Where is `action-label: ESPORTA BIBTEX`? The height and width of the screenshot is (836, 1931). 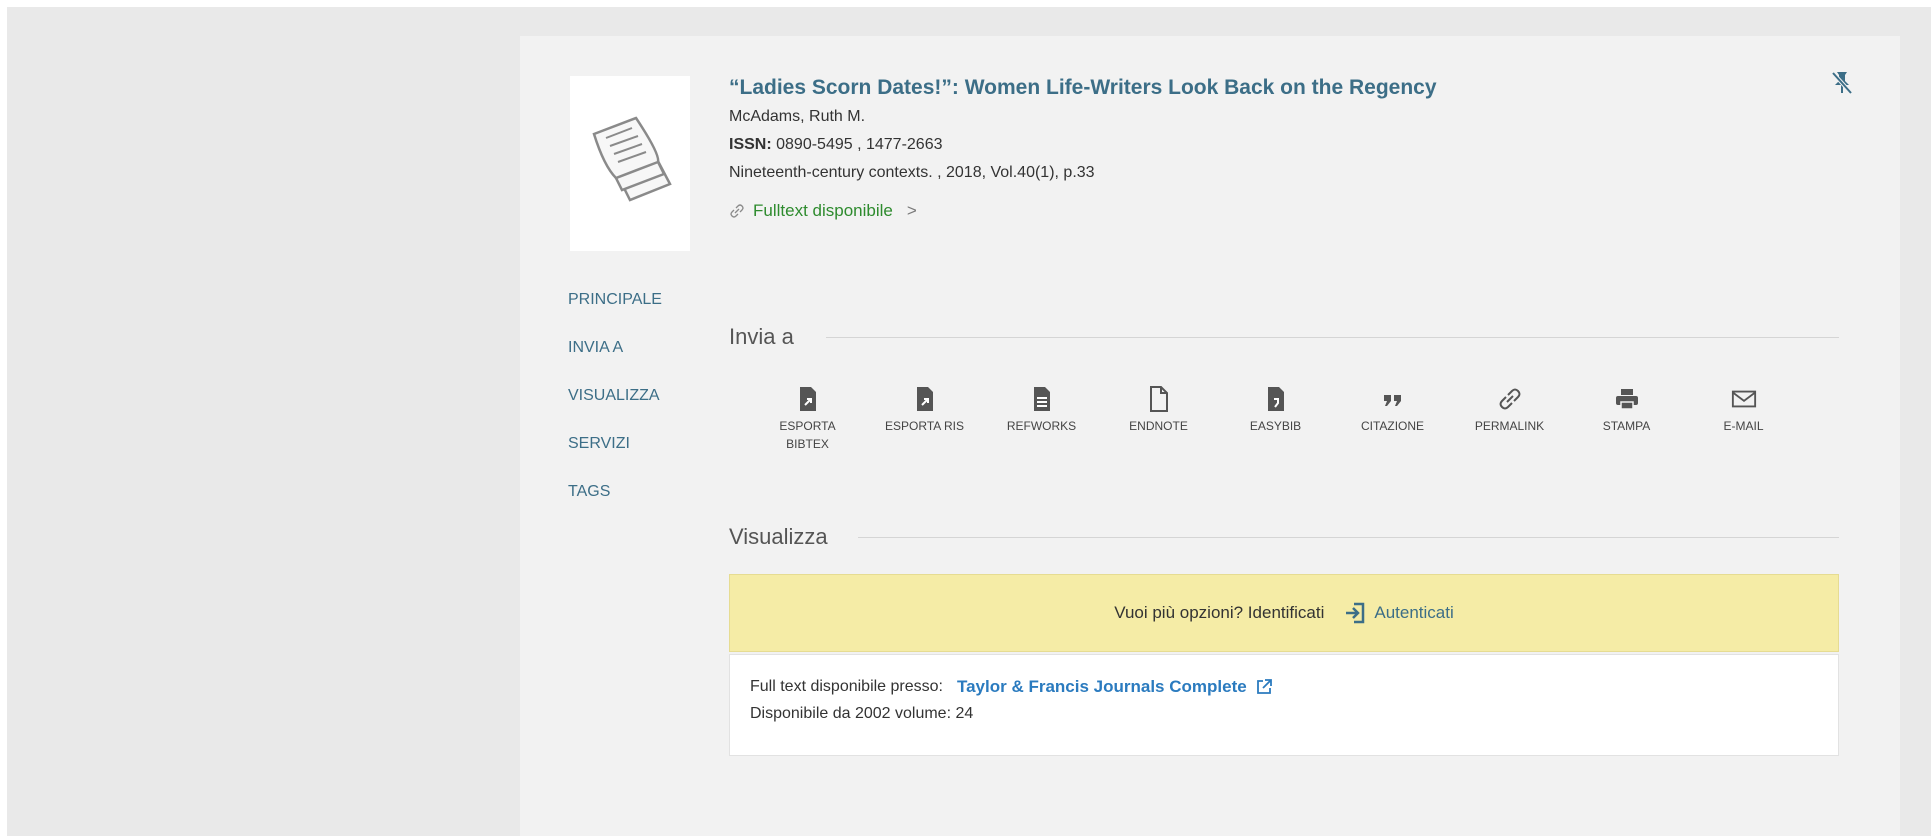 action-label: ESPORTA BIBTEX is located at coordinates (807, 435).